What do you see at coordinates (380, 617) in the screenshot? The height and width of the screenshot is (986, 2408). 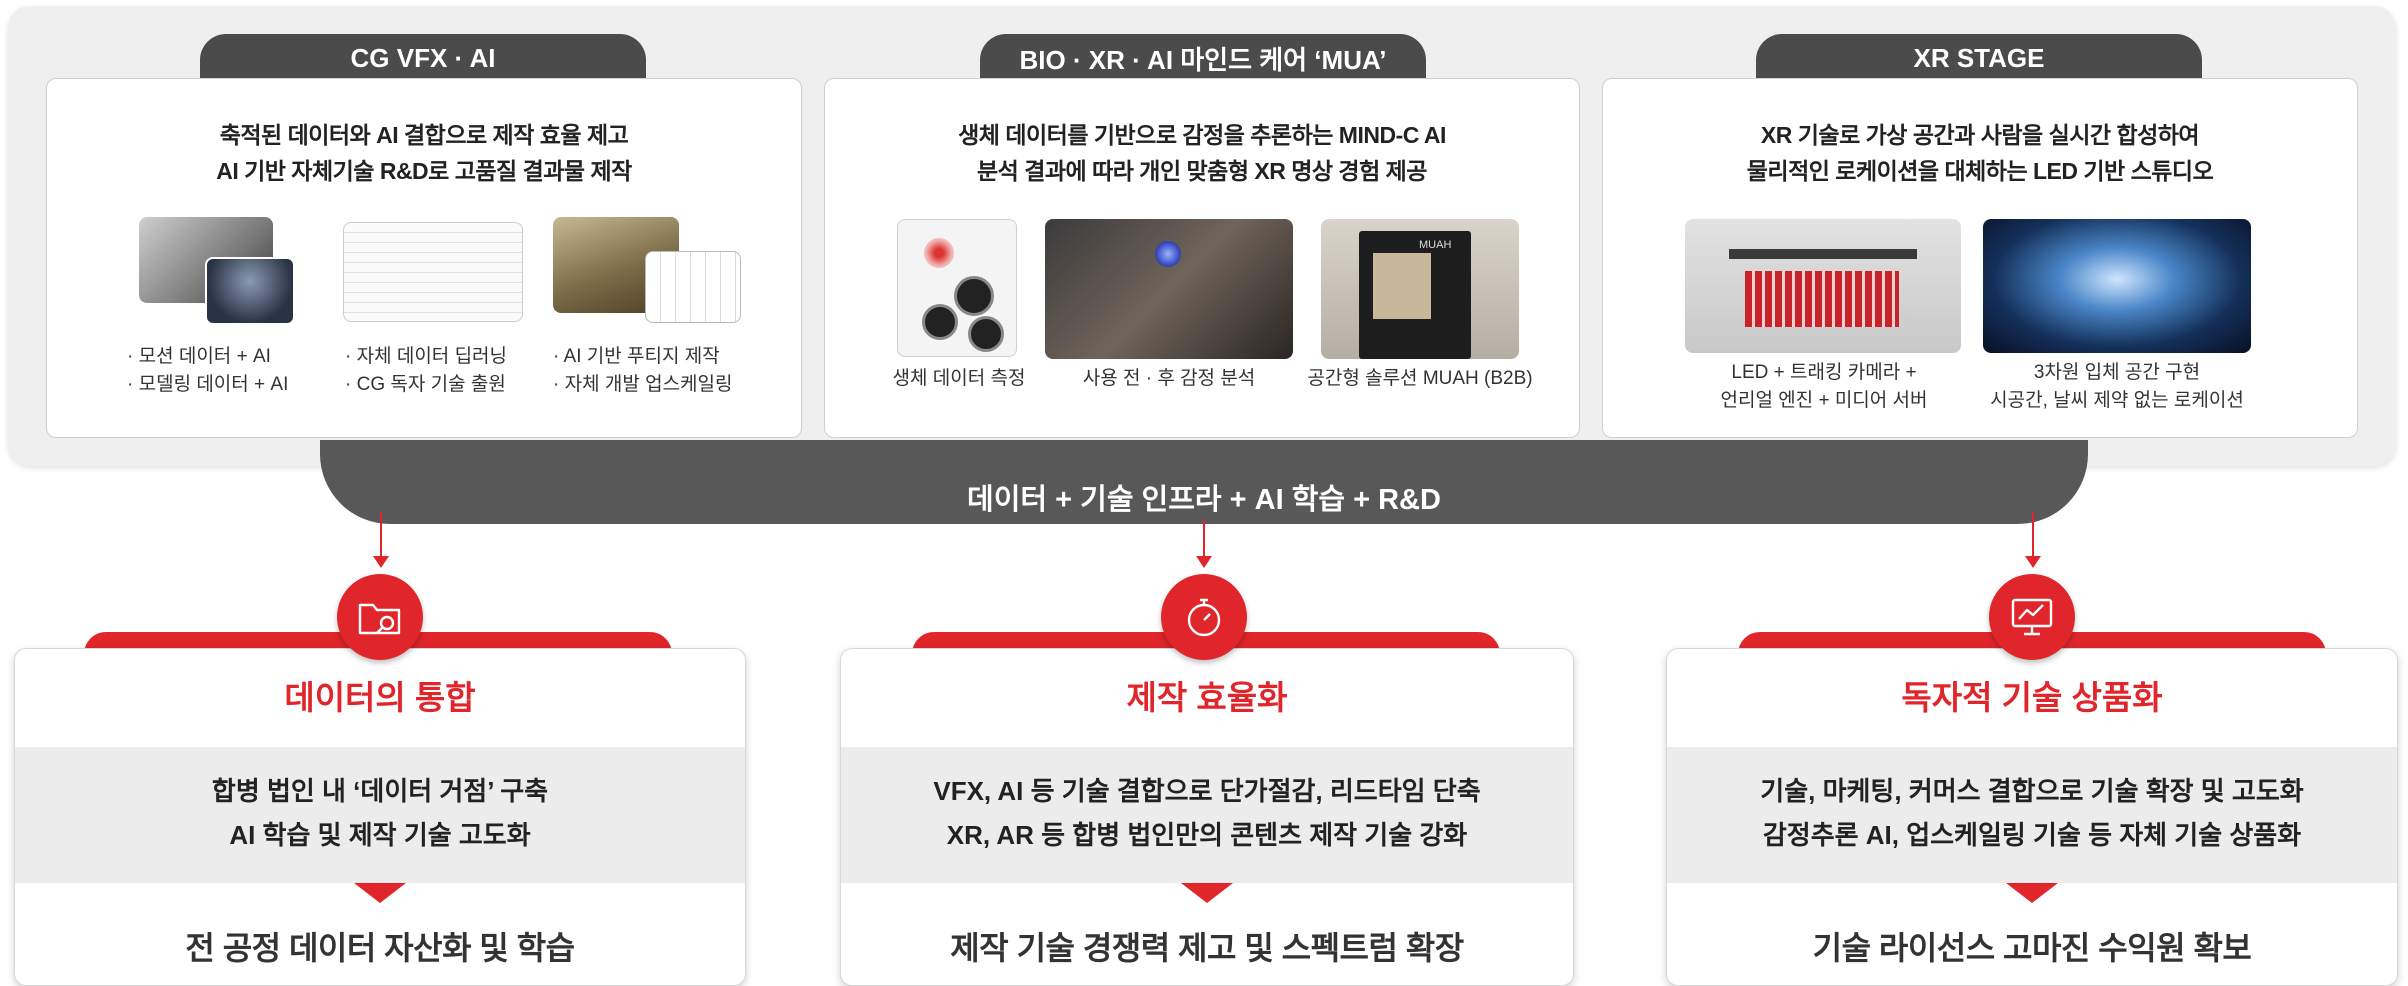 I see `folder-search-icon` at bounding box center [380, 617].